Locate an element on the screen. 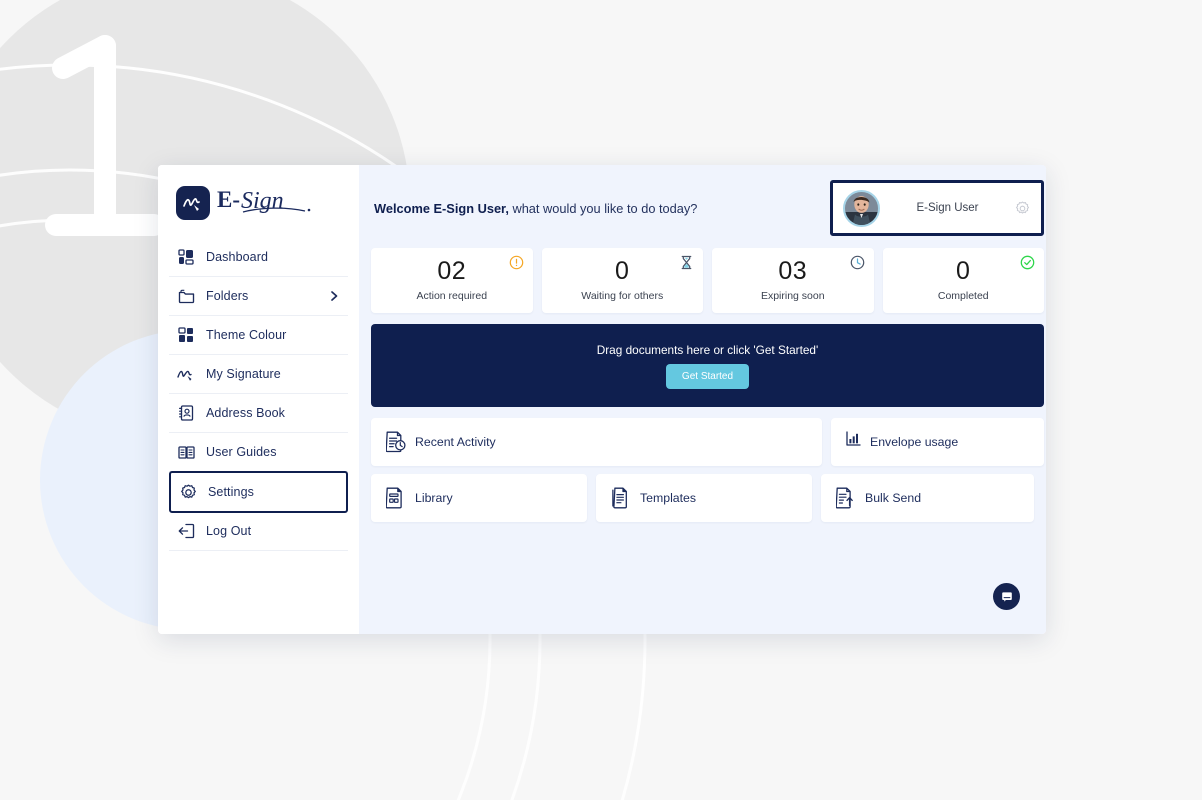 The height and width of the screenshot is (800, 1202). hourglass-icon is located at coordinates (686, 262).